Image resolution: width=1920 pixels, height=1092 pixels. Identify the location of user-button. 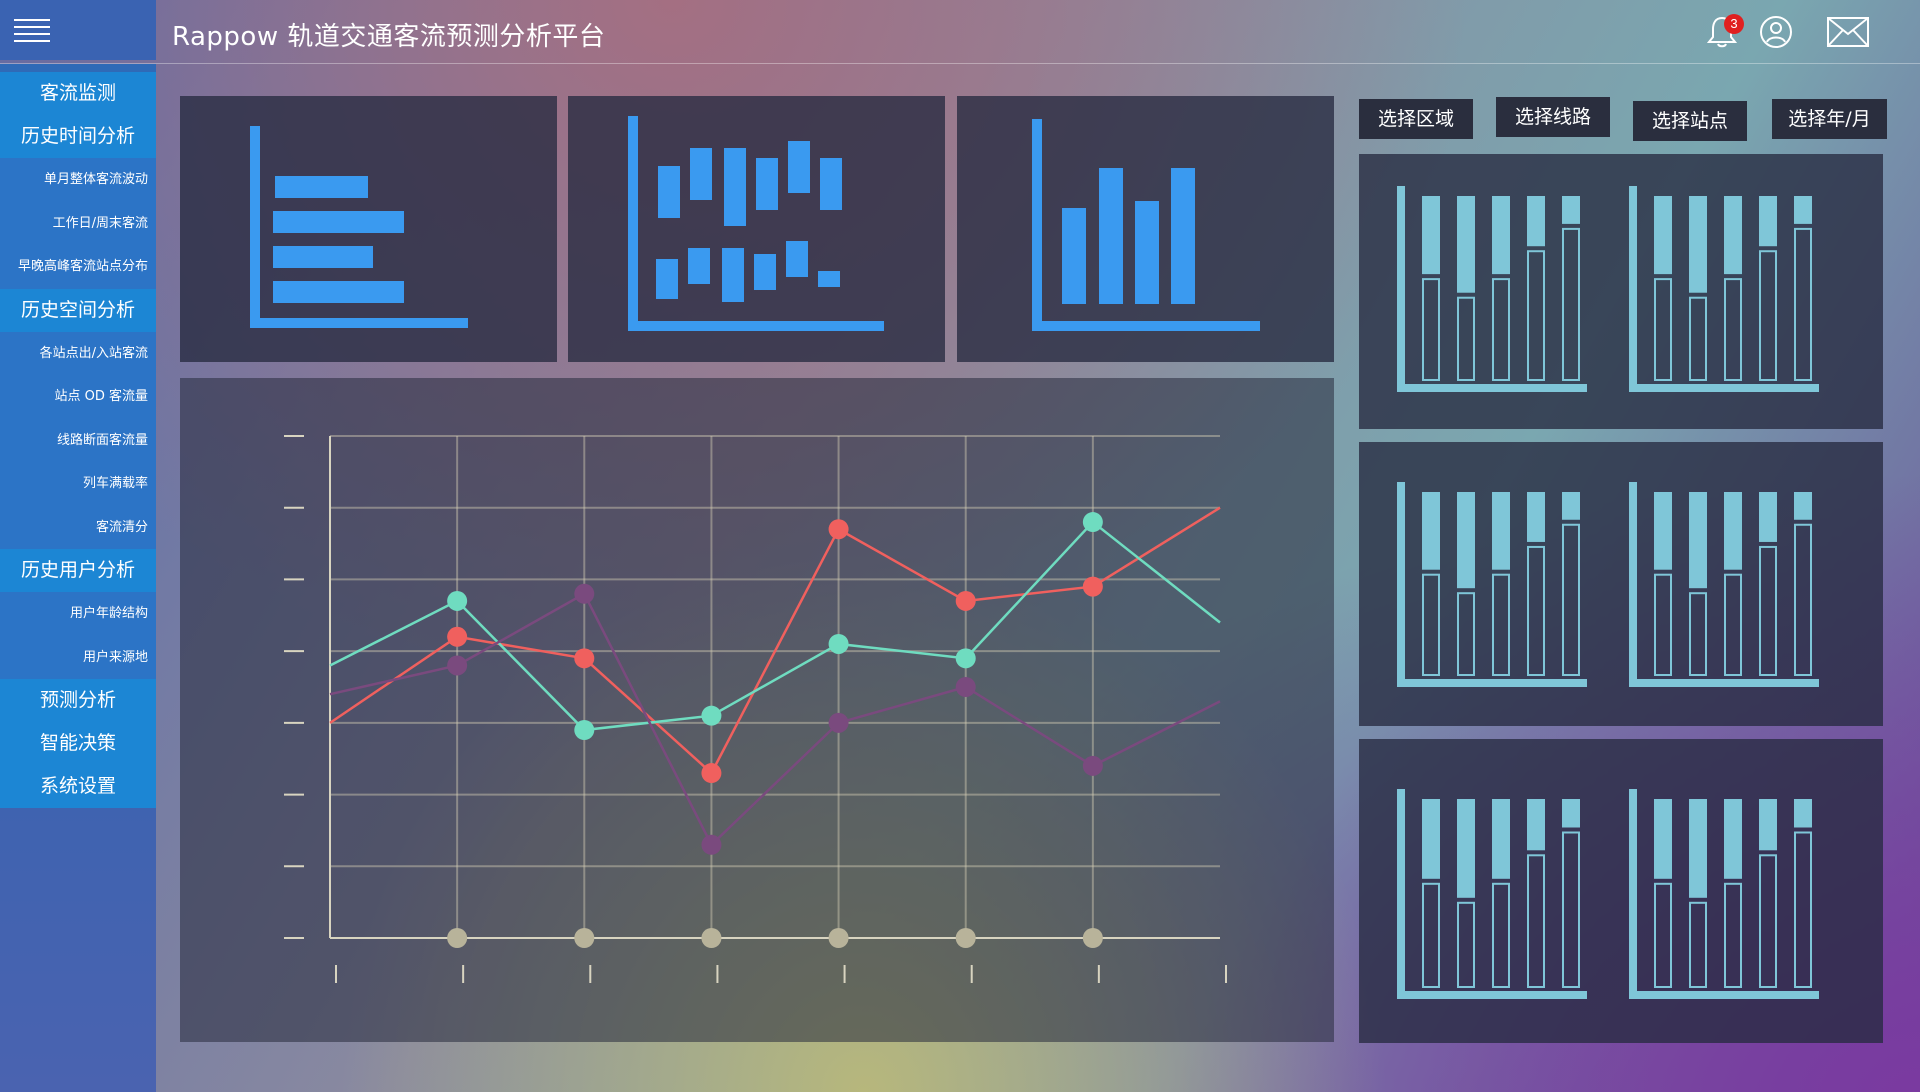
(1776, 32).